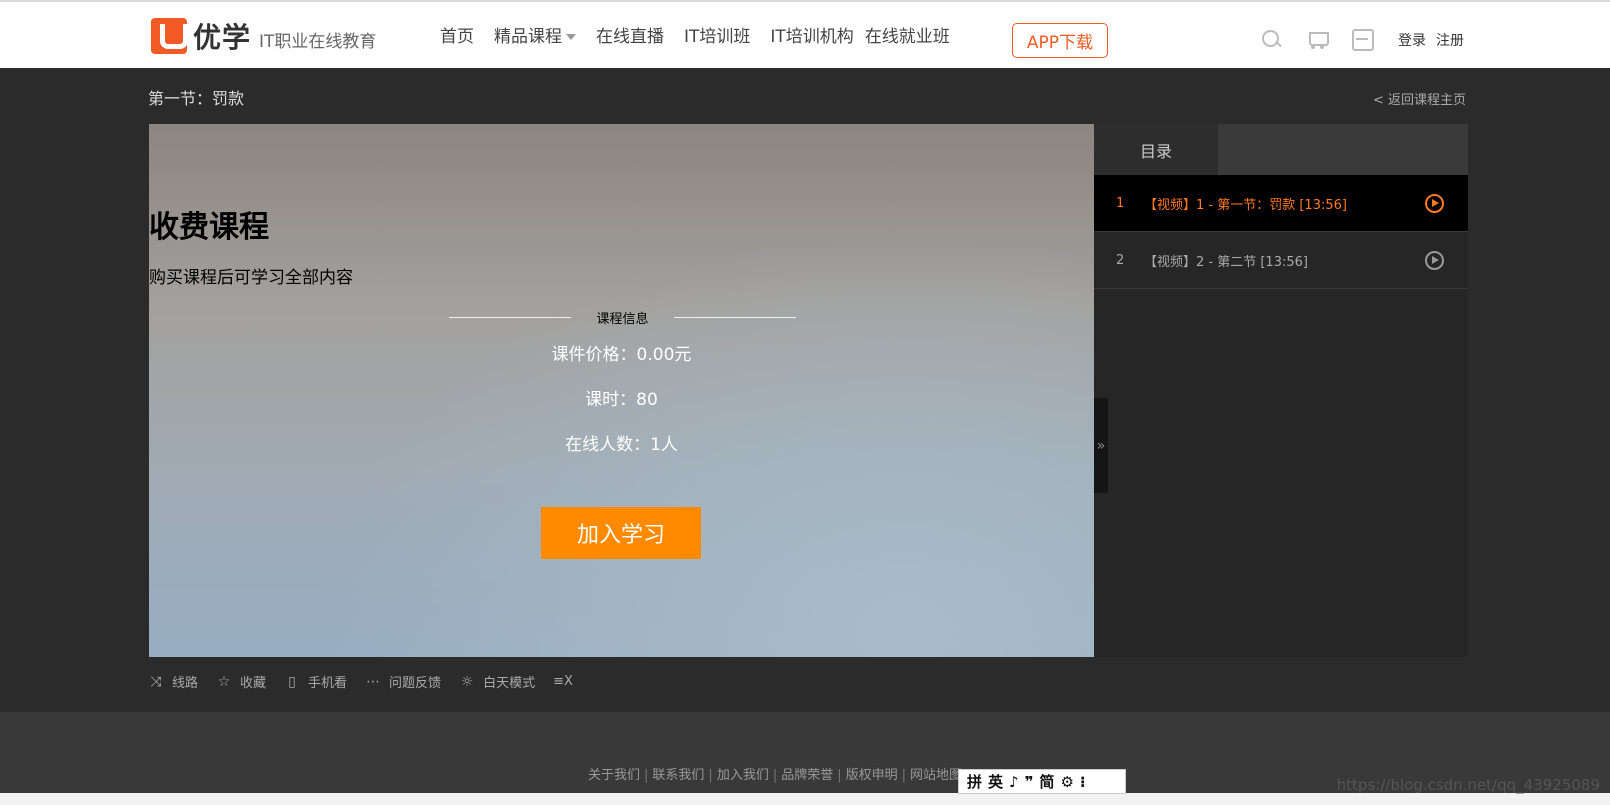 The width and height of the screenshot is (1610, 805). I want to click on day-mode-button: ☼ 白天模式, so click(497, 682).